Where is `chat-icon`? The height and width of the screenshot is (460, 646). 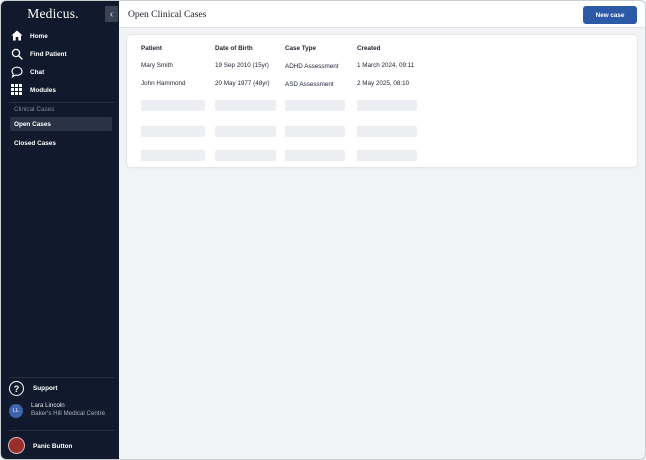
chat-icon is located at coordinates (16, 71).